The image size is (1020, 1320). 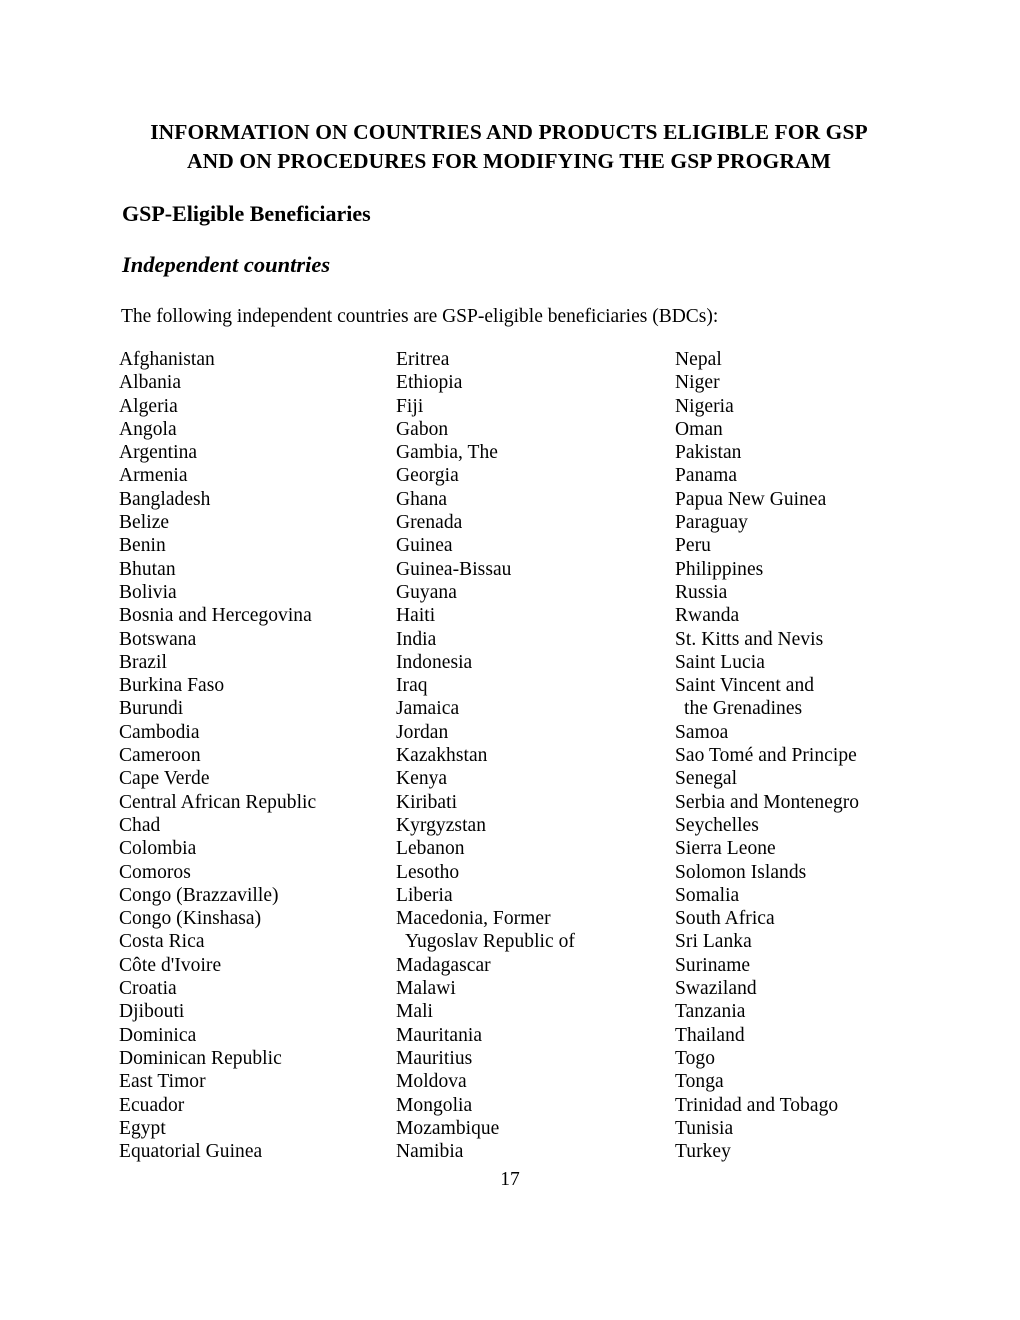 I want to click on country-item: Mali, so click(x=415, y=1012).